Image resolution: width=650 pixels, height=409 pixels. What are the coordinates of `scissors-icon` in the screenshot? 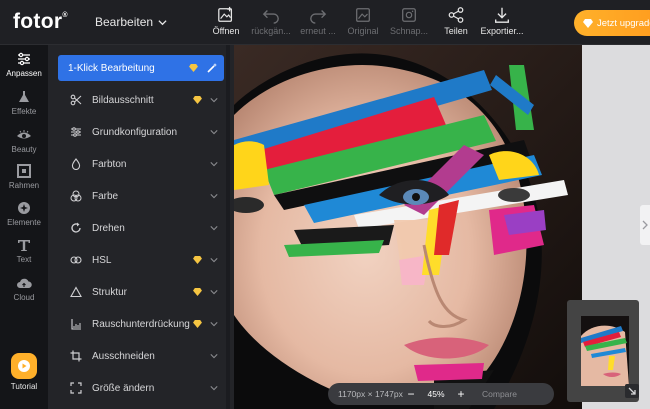 It's located at (76, 100).